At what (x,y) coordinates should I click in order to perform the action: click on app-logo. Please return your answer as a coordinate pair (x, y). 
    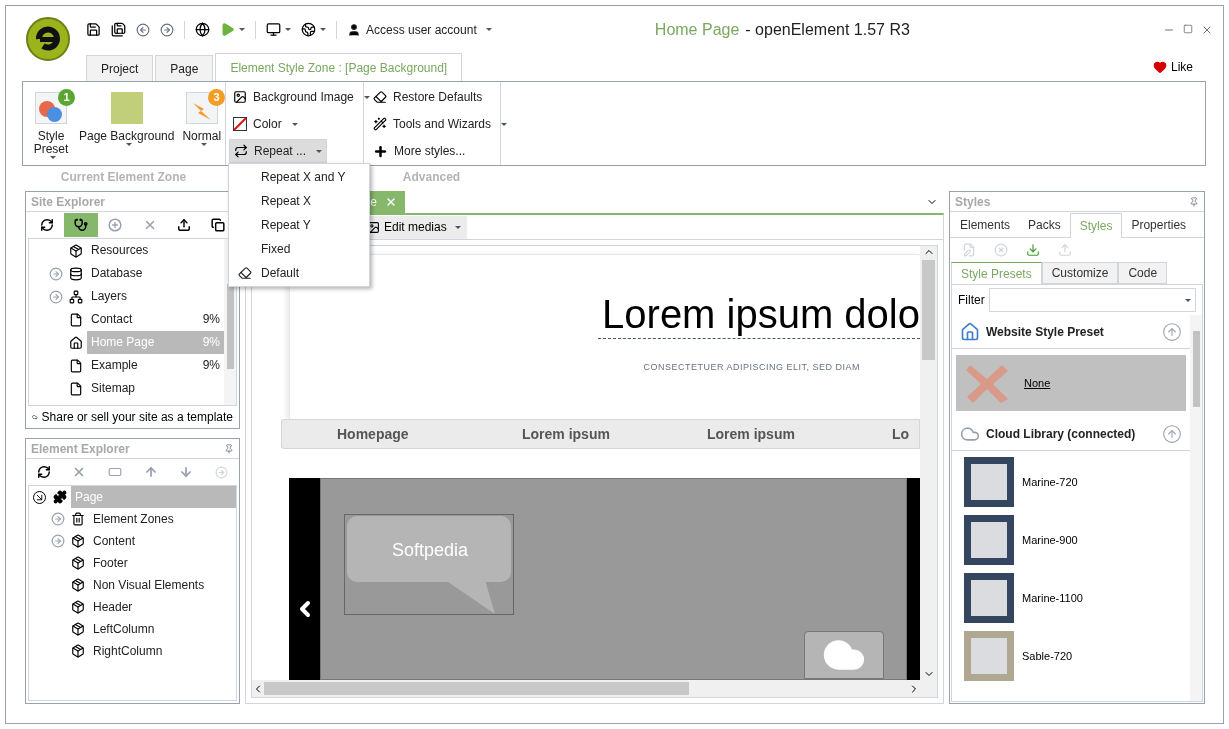
    Looking at the image, I should click on (48, 39).